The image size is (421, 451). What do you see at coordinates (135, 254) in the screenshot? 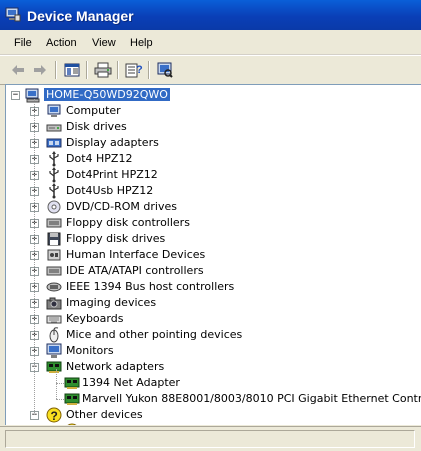
I see `tree-node-category: Human Interface Devices` at bounding box center [135, 254].